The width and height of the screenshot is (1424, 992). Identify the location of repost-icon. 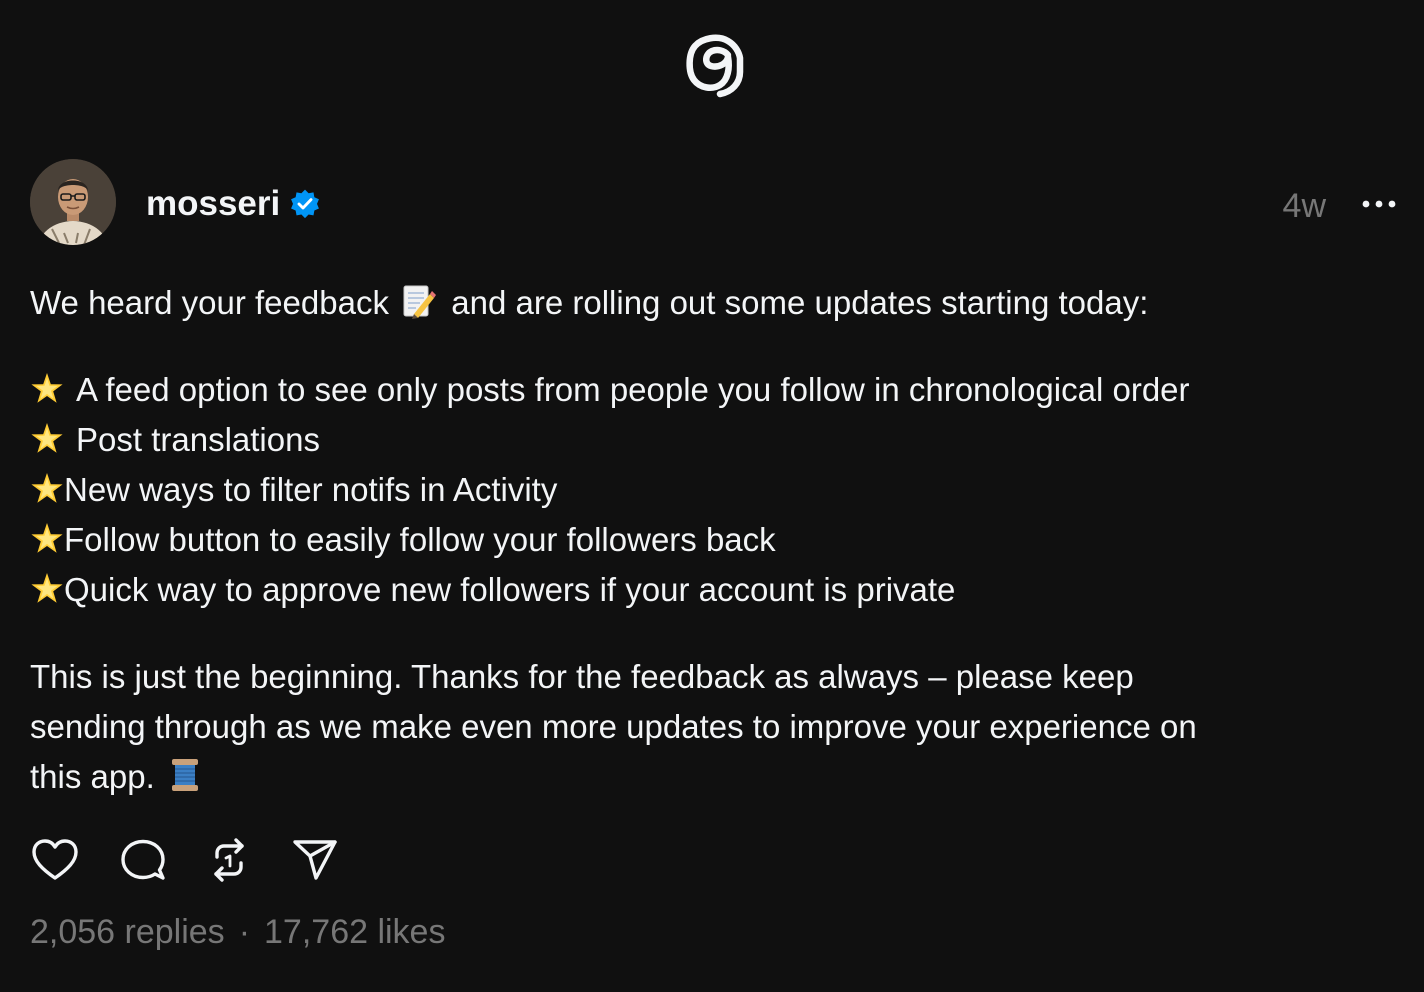
(229, 860).